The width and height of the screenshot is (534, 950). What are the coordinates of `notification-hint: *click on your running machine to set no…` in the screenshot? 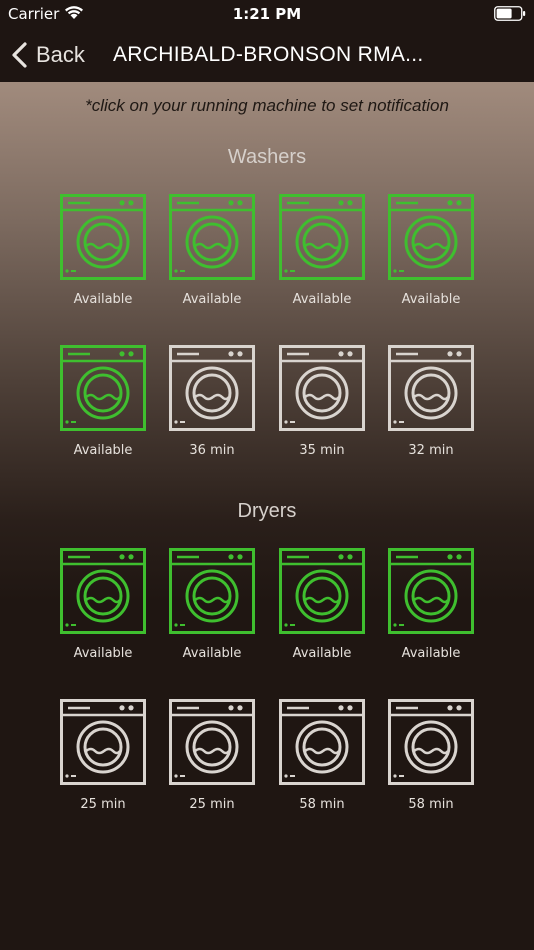 It's located at (267, 105).